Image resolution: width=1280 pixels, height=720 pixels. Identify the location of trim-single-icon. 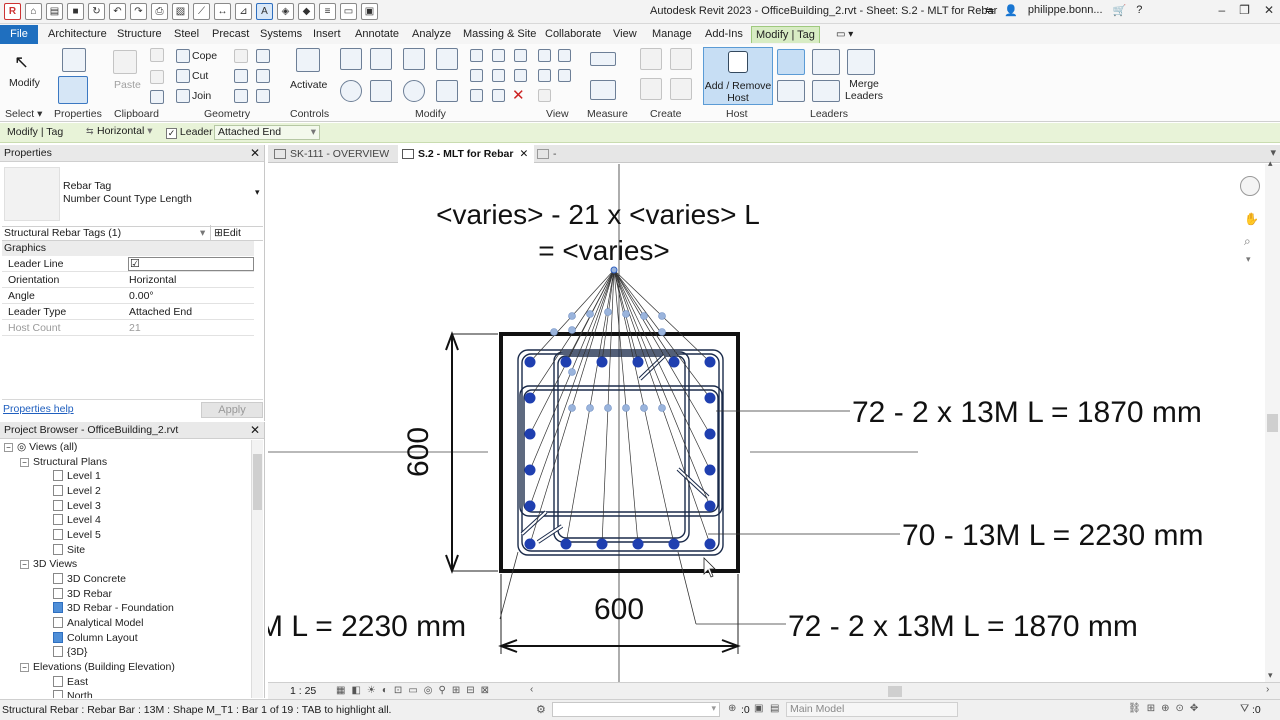
(498, 95).